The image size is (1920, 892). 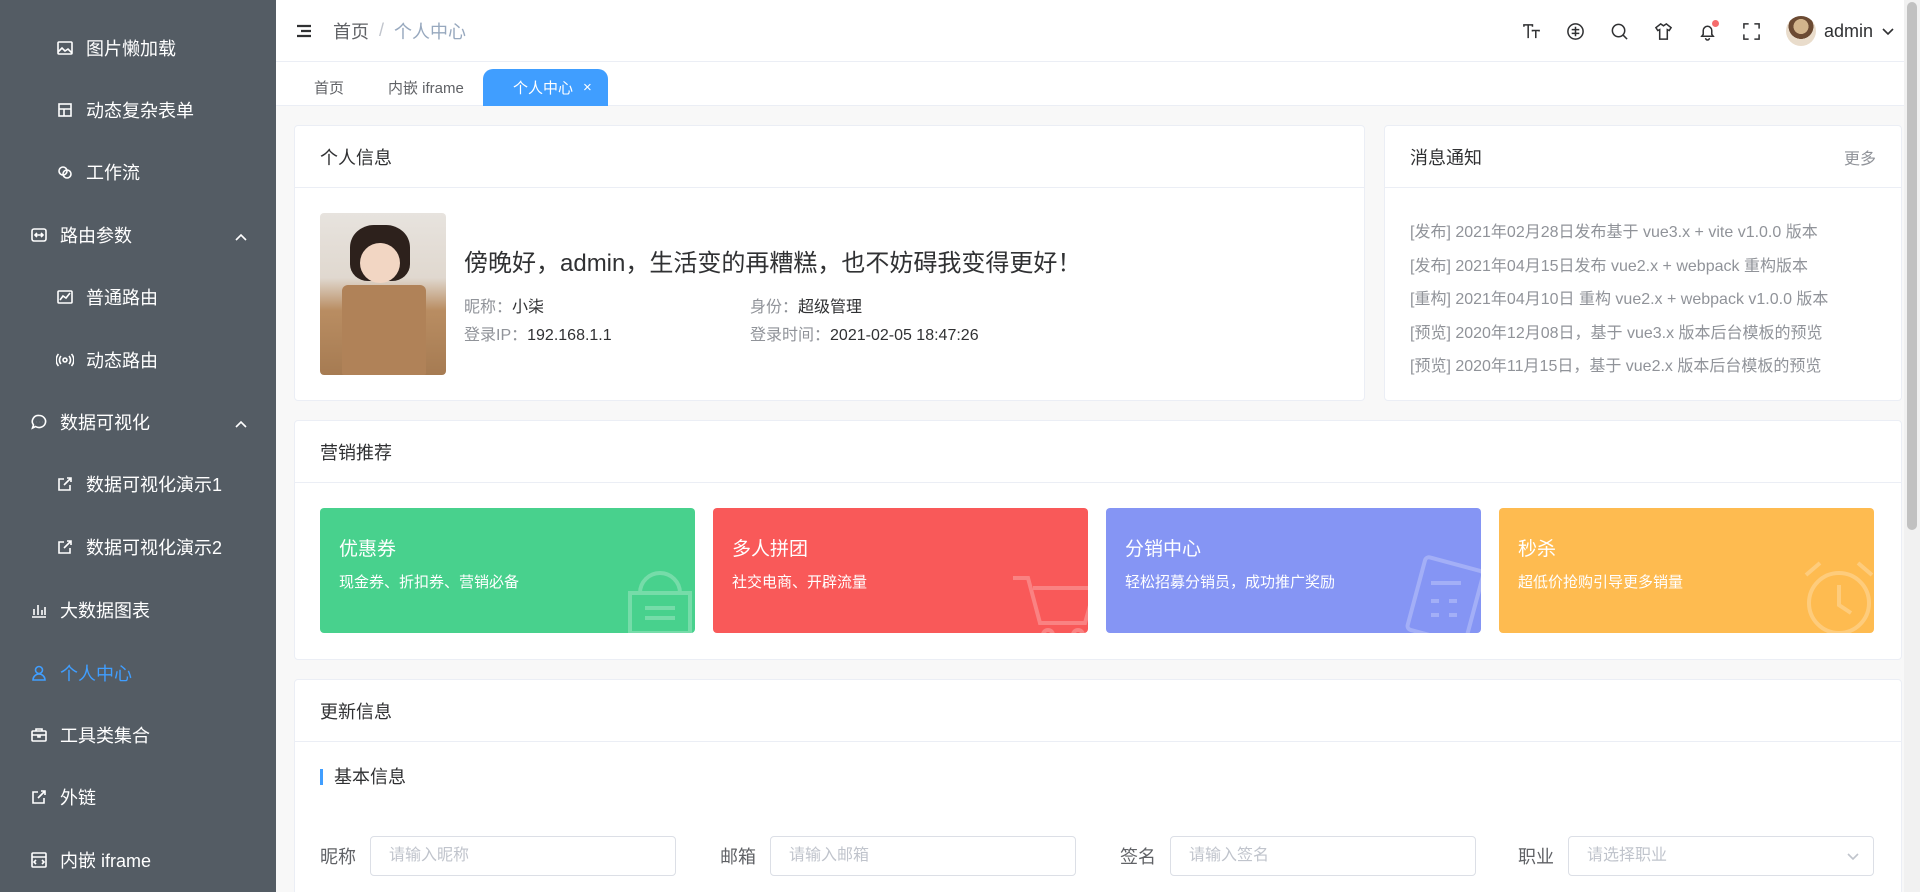 What do you see at coordinates (523, 856) in the screenshot?
I see `nickname-input` at bounding box center [523, 856].